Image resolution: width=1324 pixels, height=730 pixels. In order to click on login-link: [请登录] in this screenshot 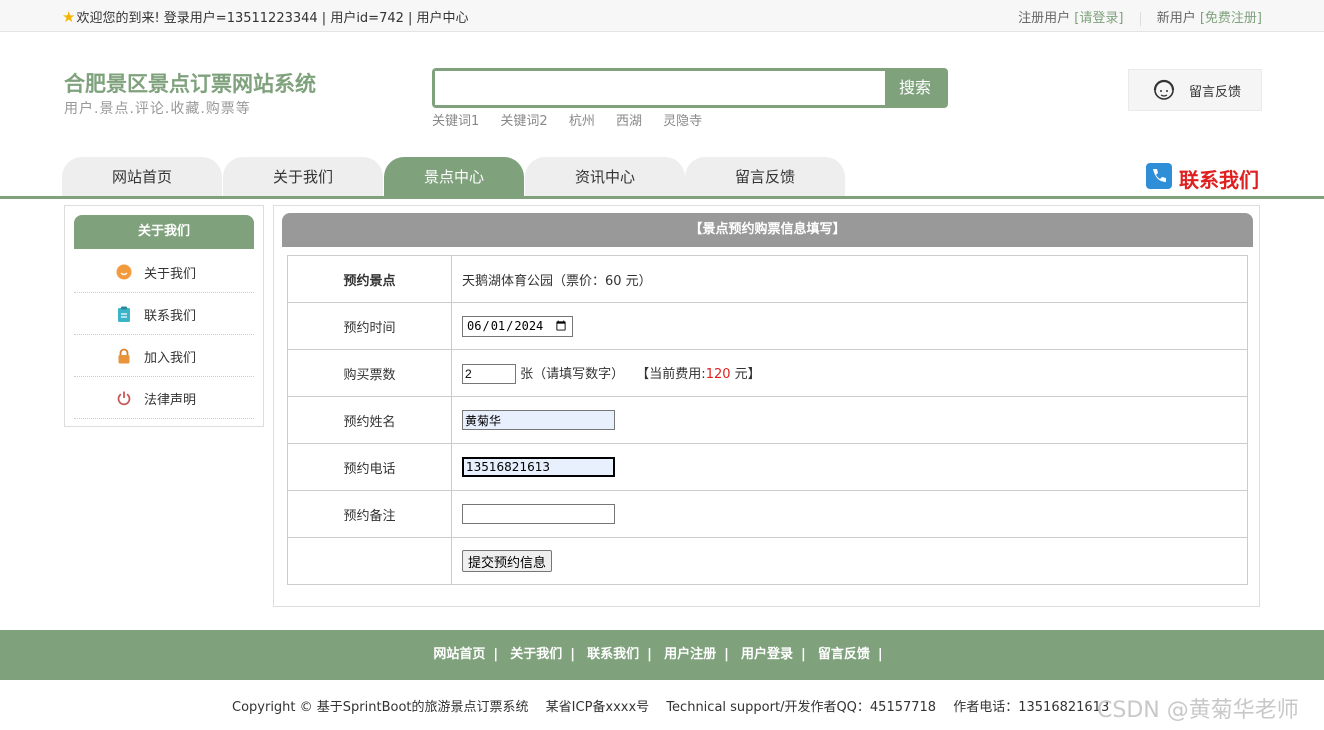, I will do `click(1098, 18)`.